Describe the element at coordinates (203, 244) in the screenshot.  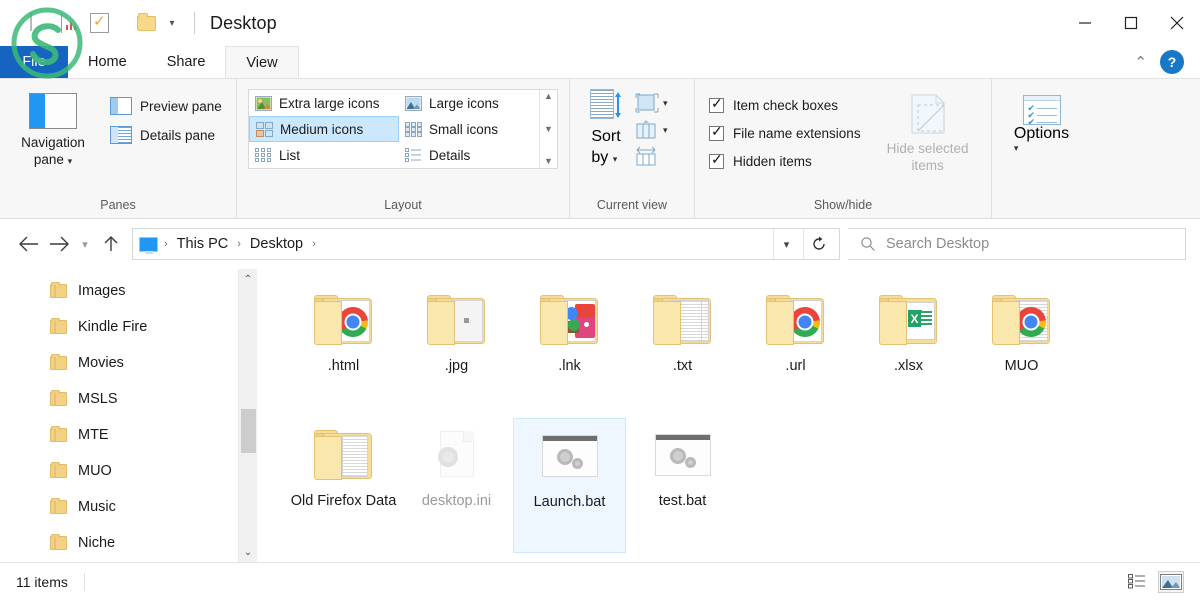
I see `breadcrumb-this-pc: This PC` at that location.